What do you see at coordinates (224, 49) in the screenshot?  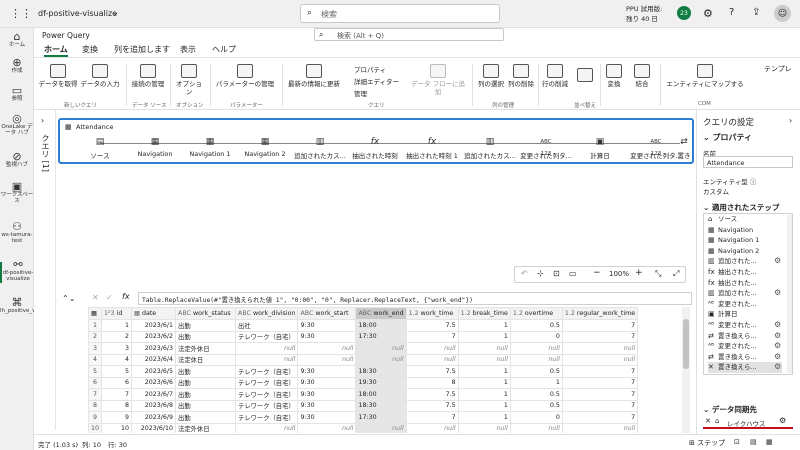 I see `tab-help: ヘルプ` at bounding box center [224, 49].